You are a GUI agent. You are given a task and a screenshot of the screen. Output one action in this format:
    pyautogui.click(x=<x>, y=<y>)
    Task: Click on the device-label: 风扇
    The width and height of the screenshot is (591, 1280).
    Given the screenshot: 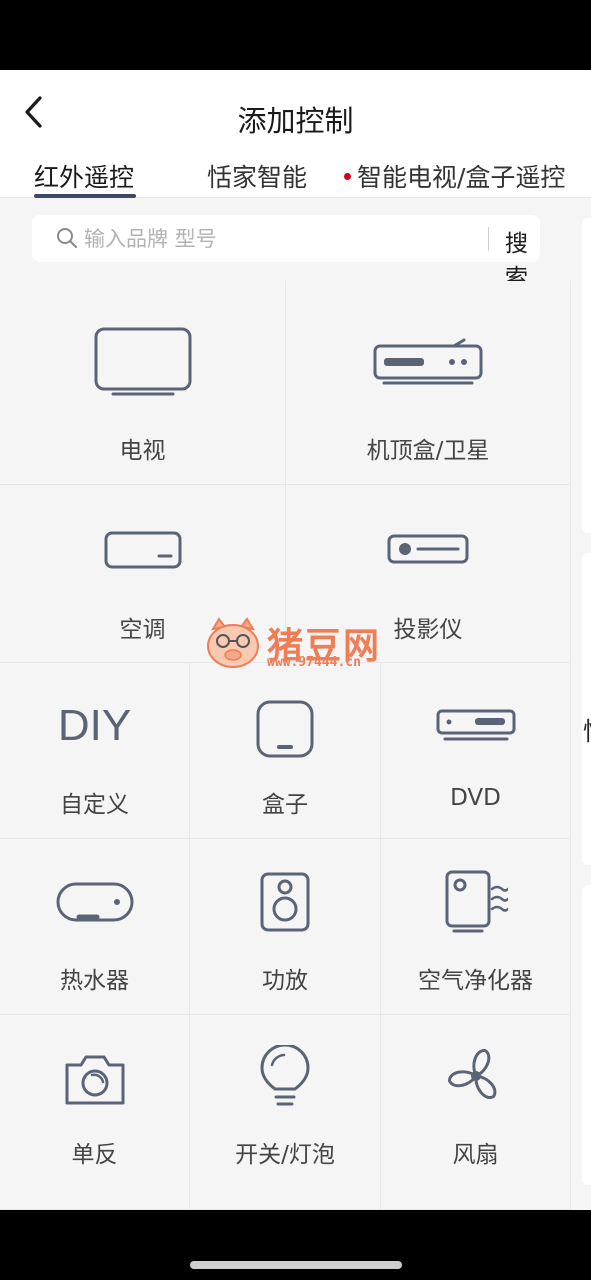 What is the action you would take?
    pyautogui.click(x=475, y=1155)
    